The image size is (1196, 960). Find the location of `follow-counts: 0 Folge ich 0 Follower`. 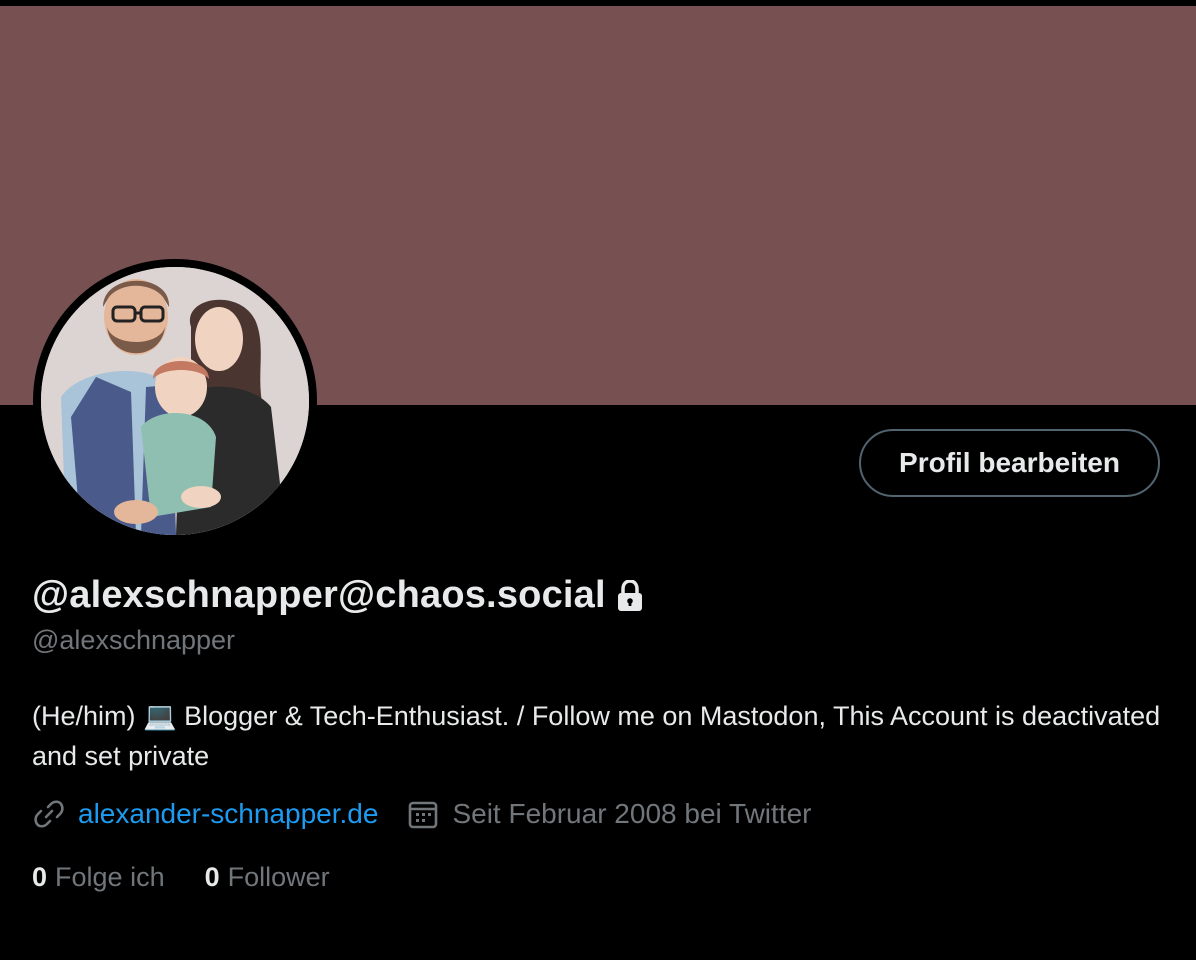

follow-counts: 0 Folge ich 0 Follower is located at coordinates (201, 877).